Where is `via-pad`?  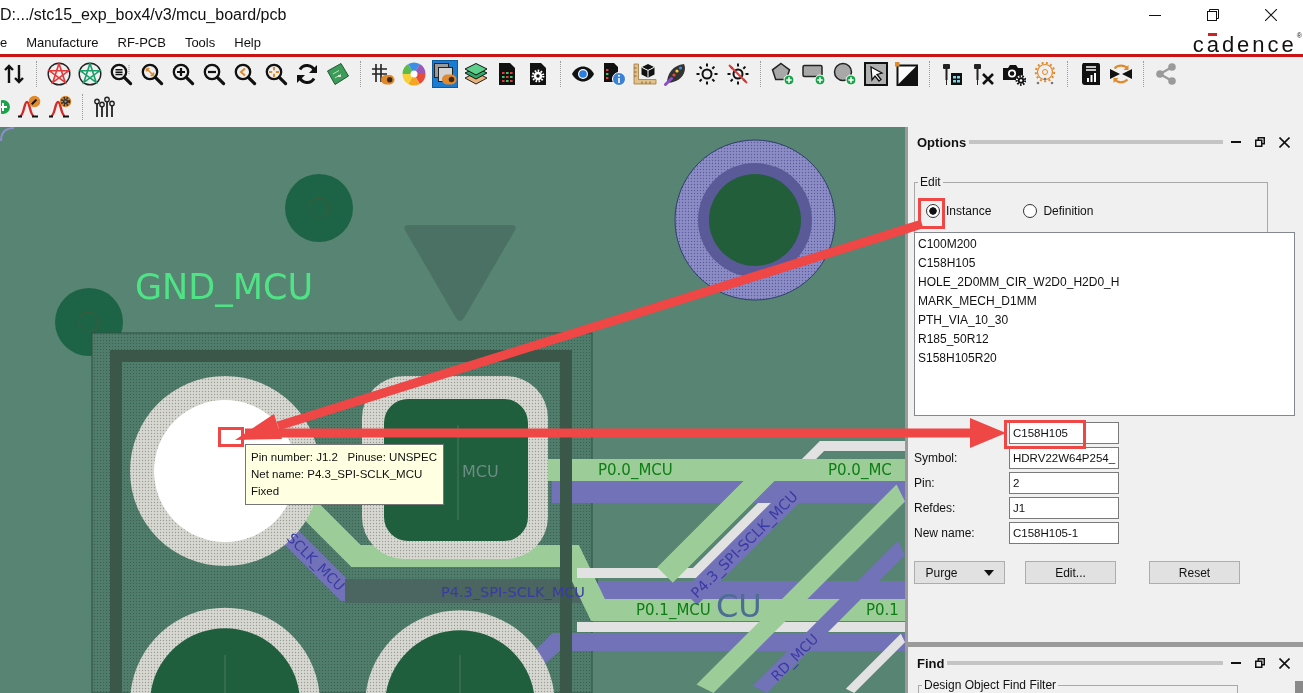 via-pad is located at coordinates (319, 208).